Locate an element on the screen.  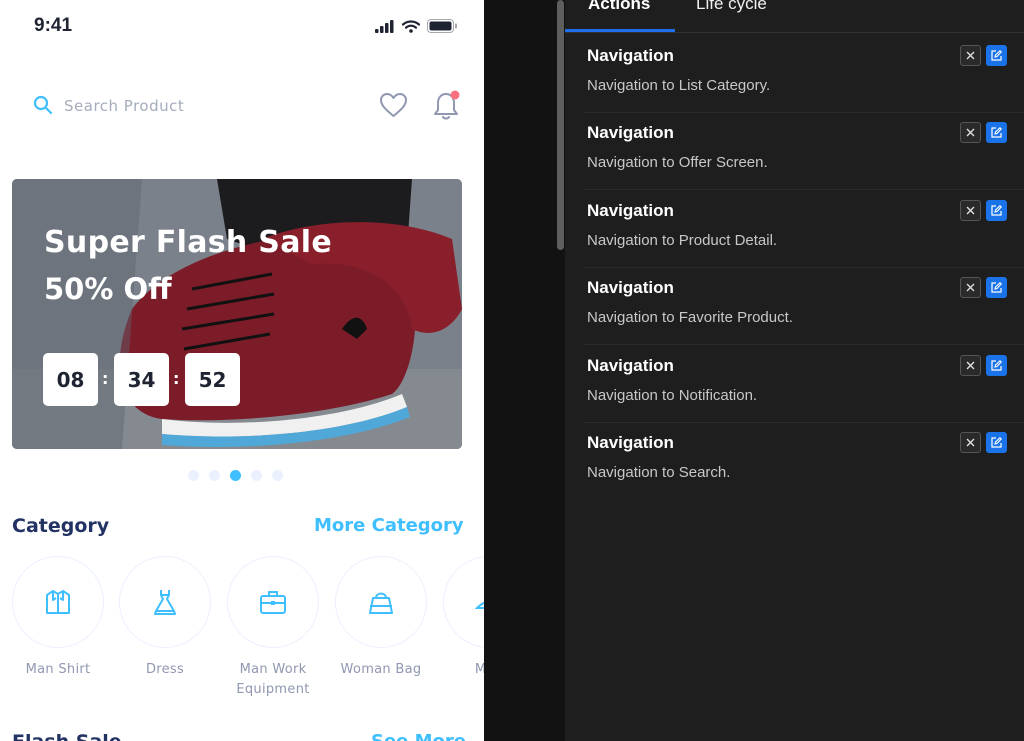
category-item: Dress is located at coordinates (165, 618).